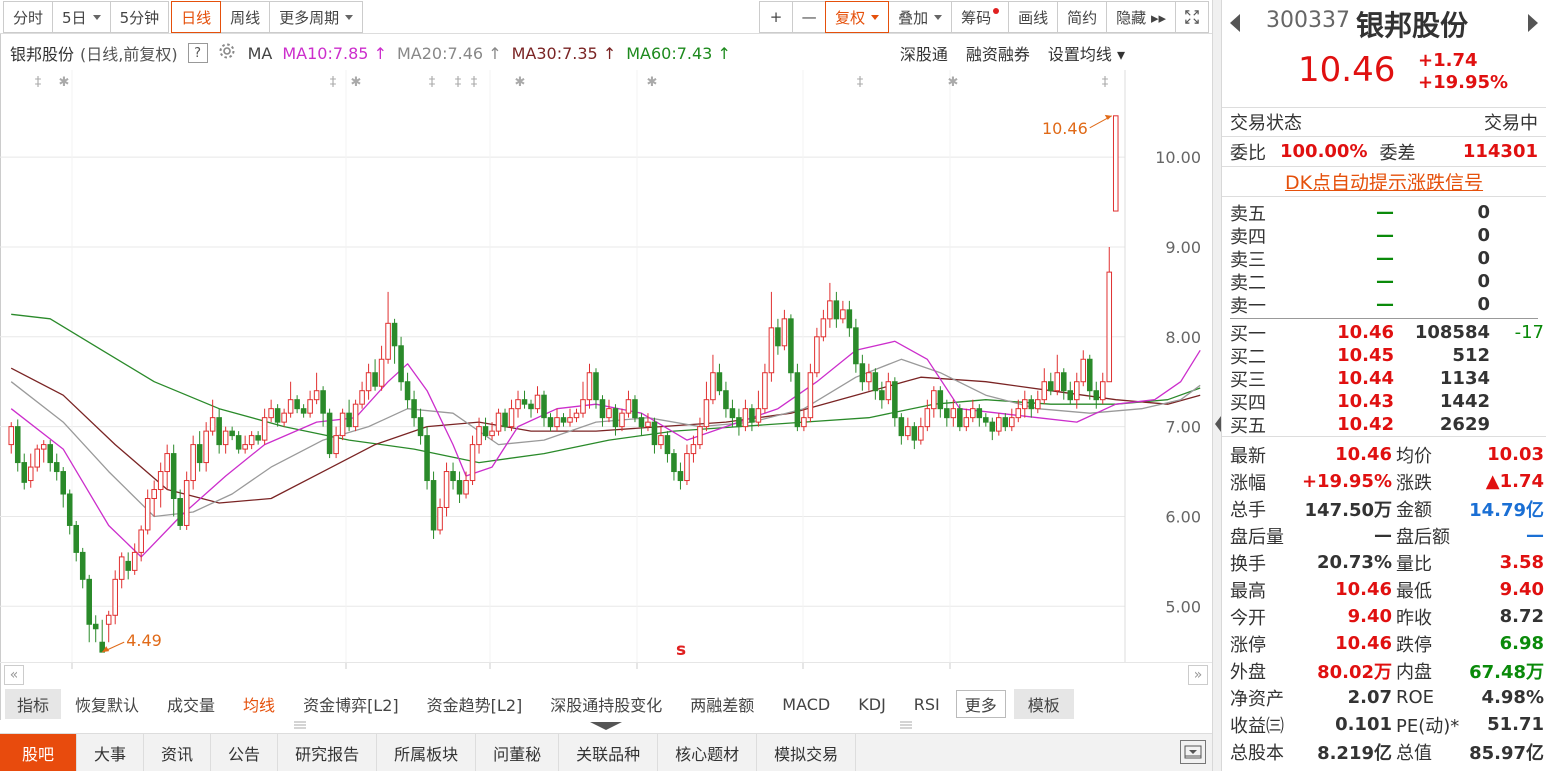 The width and height of the screenshot is (1546, 771). Describe the element at coordinates (609, 752) in the screenshot. I see `tab-related: 关联品种` at that location.